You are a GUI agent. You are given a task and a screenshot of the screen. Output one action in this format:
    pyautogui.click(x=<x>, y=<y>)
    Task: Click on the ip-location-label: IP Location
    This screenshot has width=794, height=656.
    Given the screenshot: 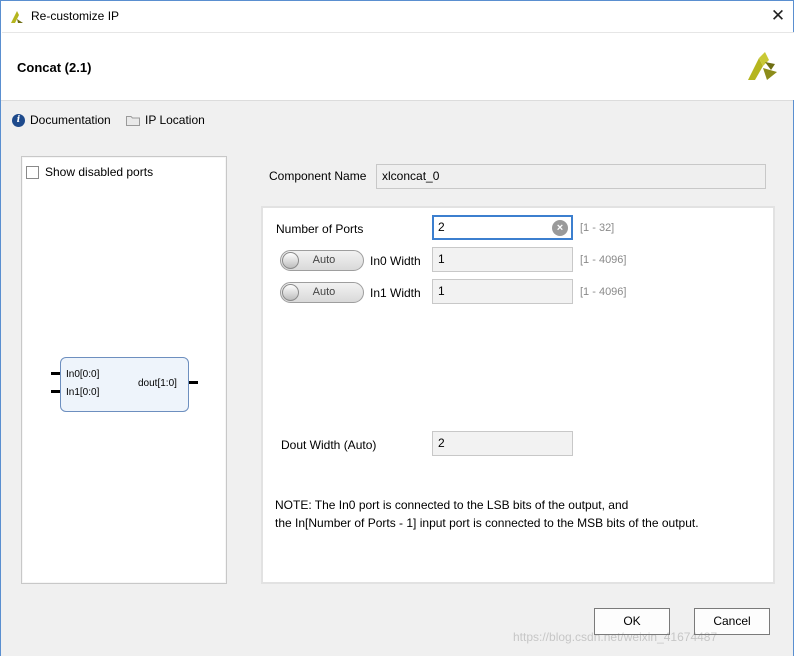 What is the action you would take?
    pyautogui.click(x=175, y=120)
    